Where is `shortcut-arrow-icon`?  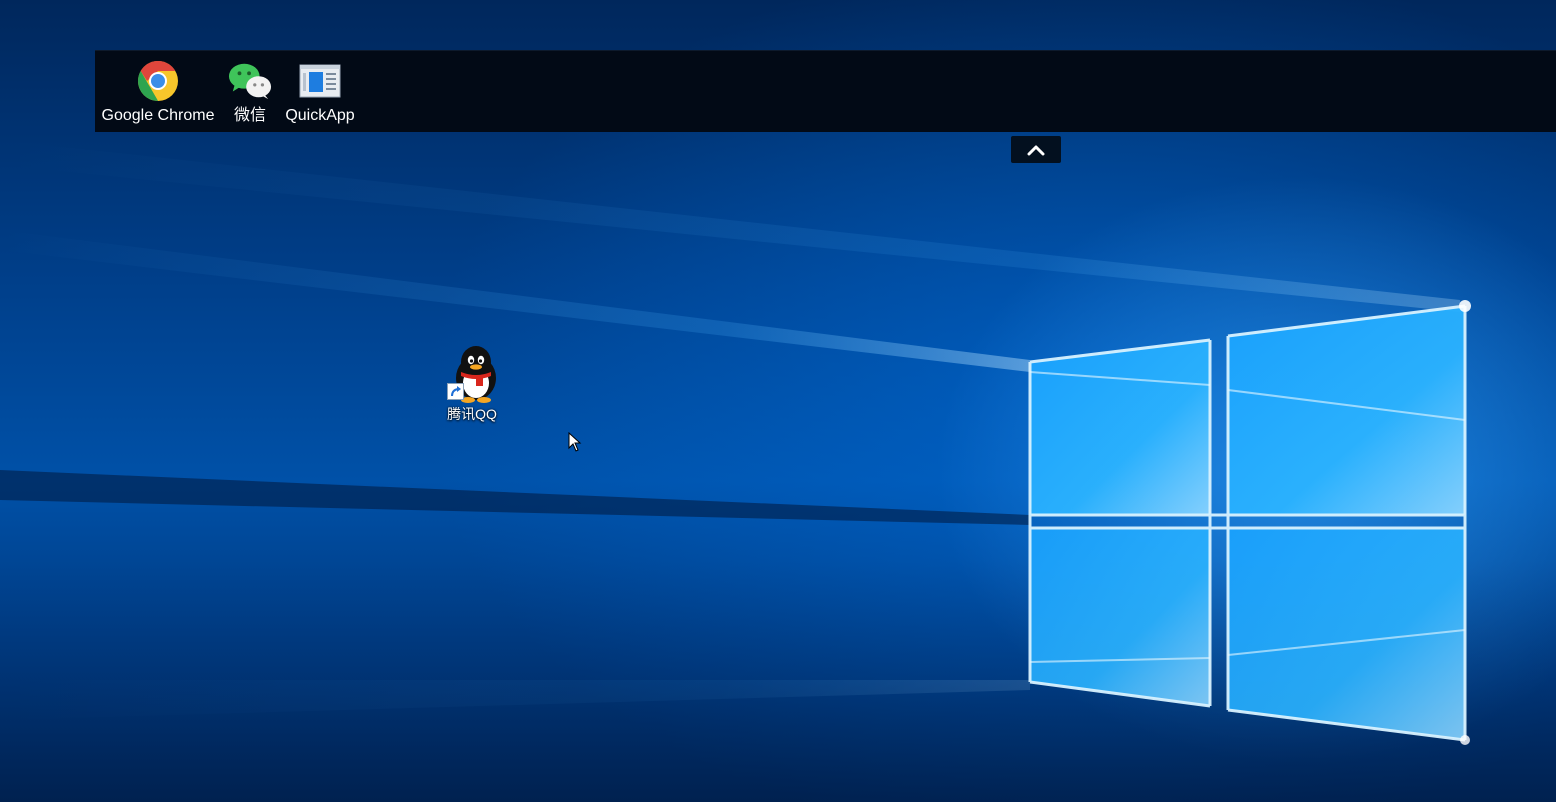
shortcut-arrow-icon is located at coordinates (455, 391).